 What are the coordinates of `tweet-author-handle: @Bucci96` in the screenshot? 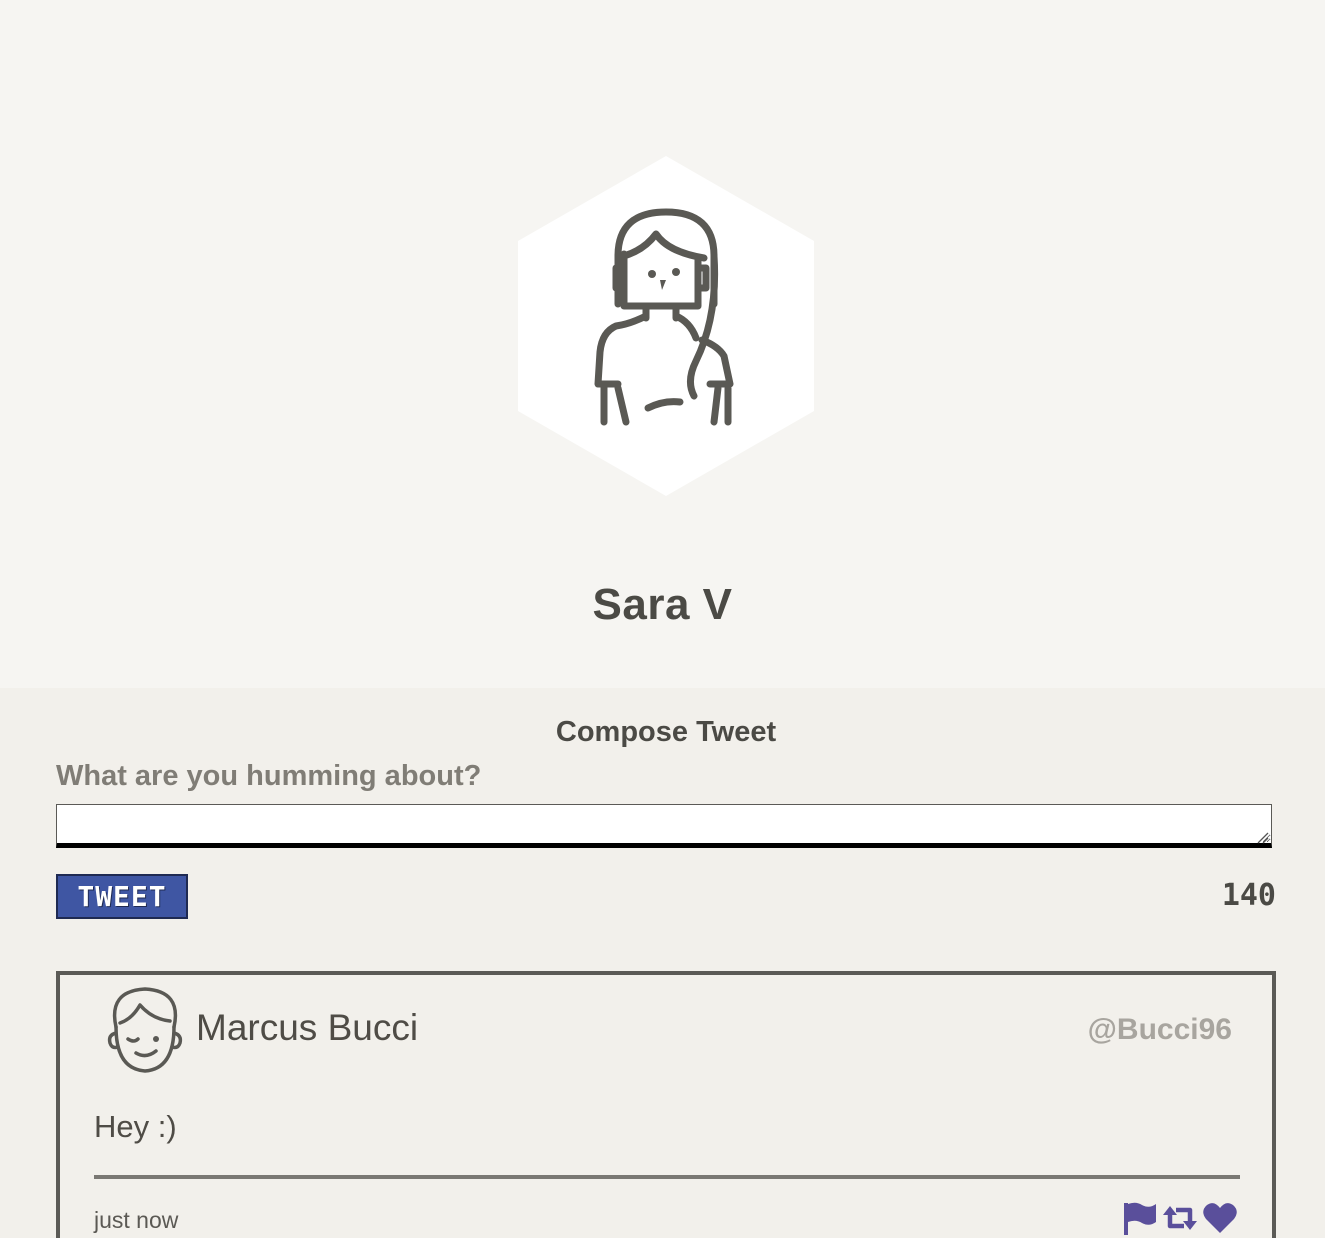 It's located at (1159, 1029).